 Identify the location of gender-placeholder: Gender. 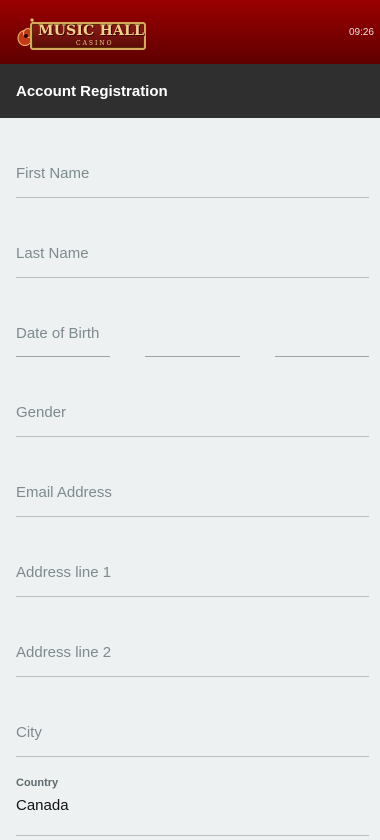
(41, 412).